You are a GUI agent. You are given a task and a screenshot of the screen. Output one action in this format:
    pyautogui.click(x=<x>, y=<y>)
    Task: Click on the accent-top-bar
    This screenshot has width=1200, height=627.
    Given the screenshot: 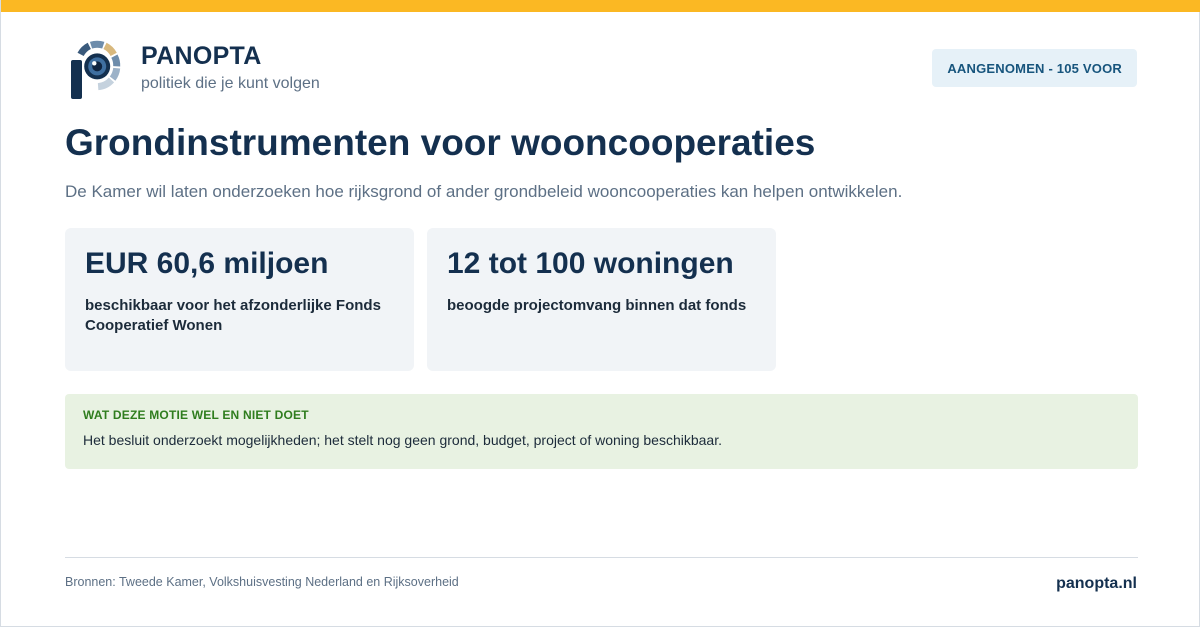 What is the action you would take?
    pyautogui.click(x=600, y=6)
    